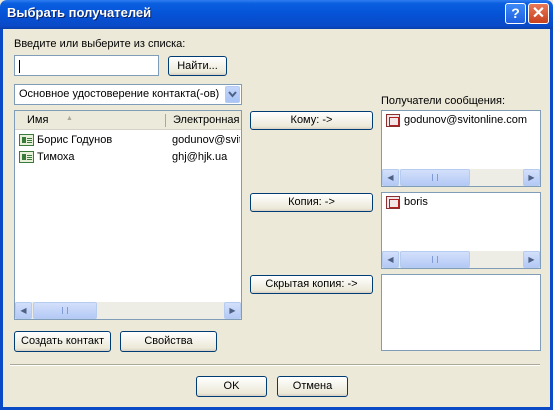 The image size is (553, 410). I want to click on properties-button: Свойства, so click(168, 341).